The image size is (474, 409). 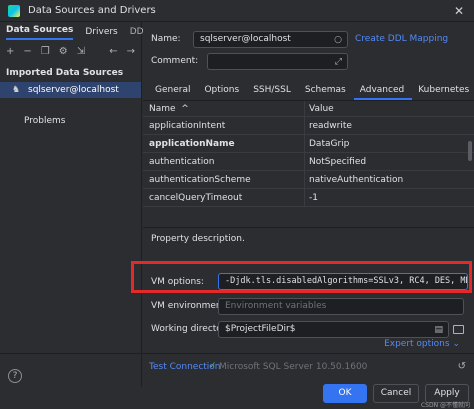 What do you see at coordinates (166, 39) in the screenshot?
I see `name-label: Name:` at bounding box center [166, 39].